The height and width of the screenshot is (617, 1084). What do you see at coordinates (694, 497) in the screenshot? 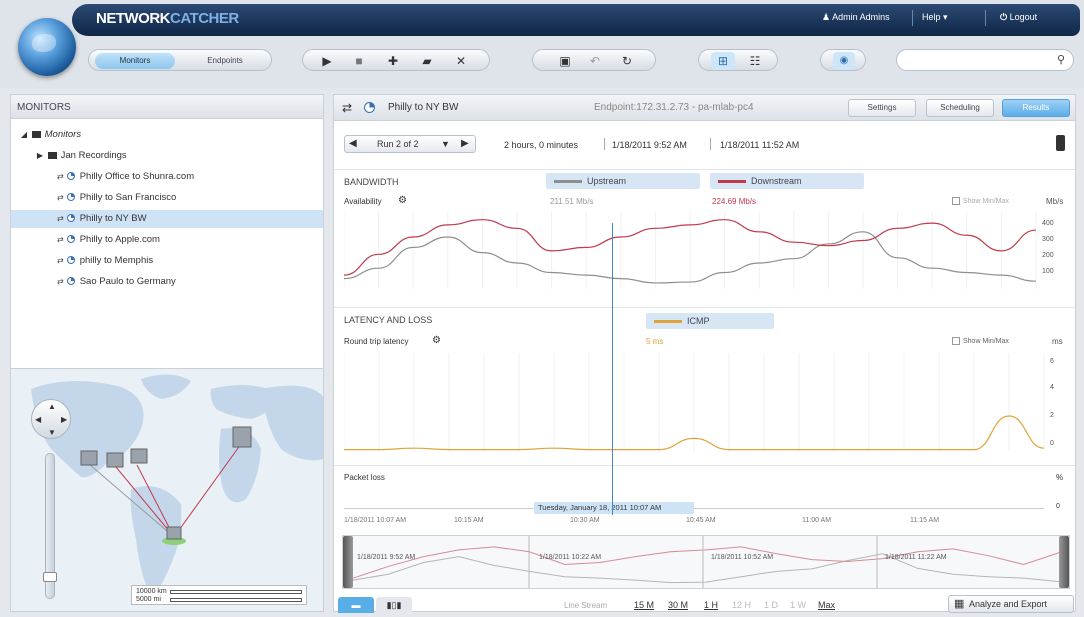
I see `packet-loss-chart` at bounding box center [694, 497].